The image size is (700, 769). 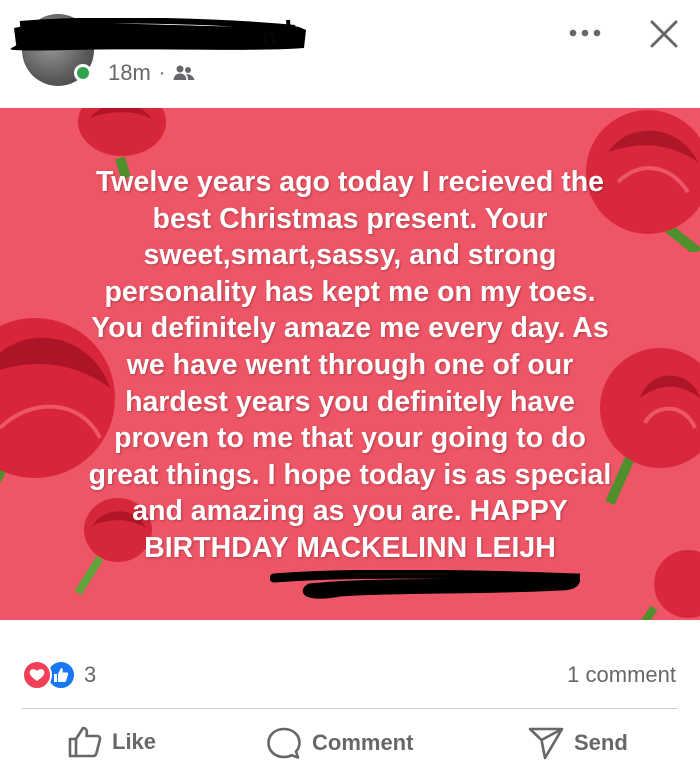 I want to click on close-icon, so click(x=664, y=34).